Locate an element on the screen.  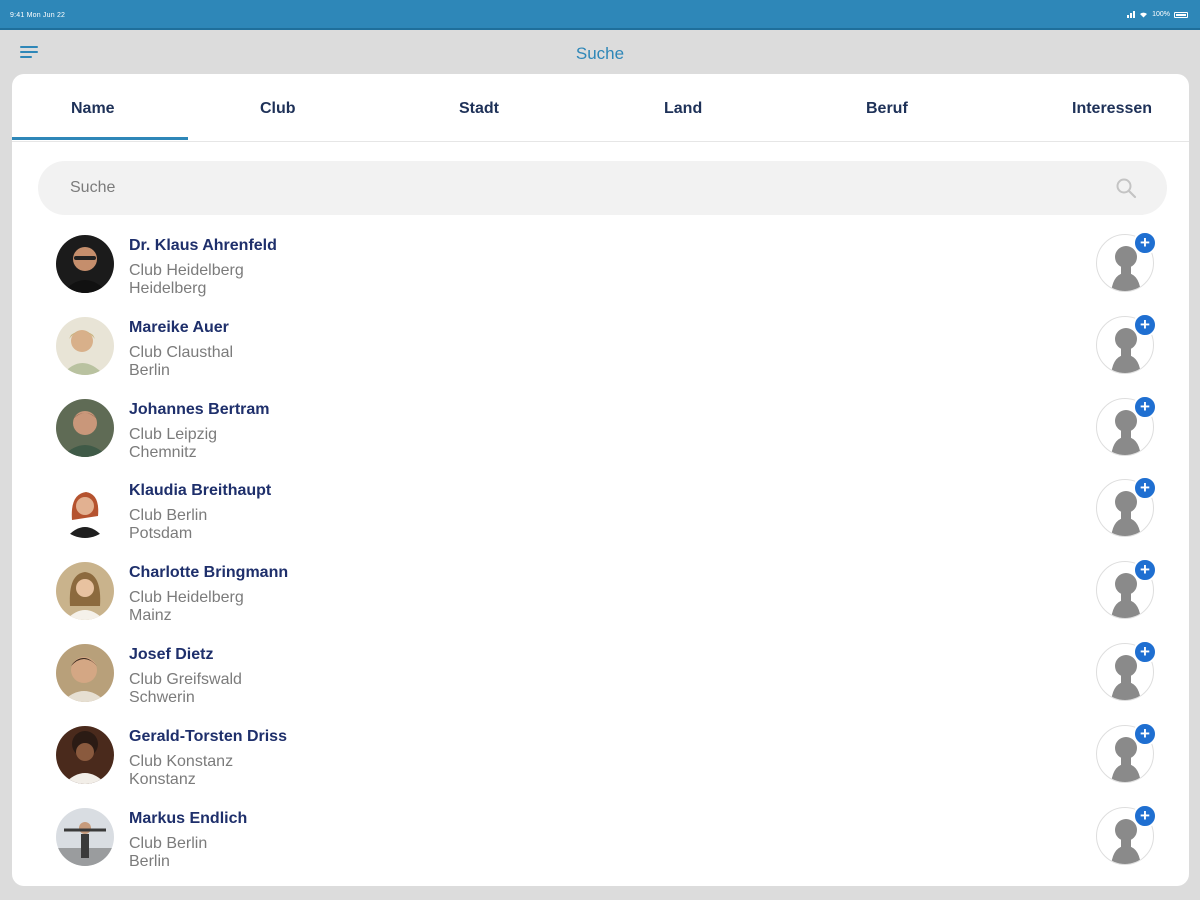
member-club: Club Greifswald is located at coordinates (185, 679).